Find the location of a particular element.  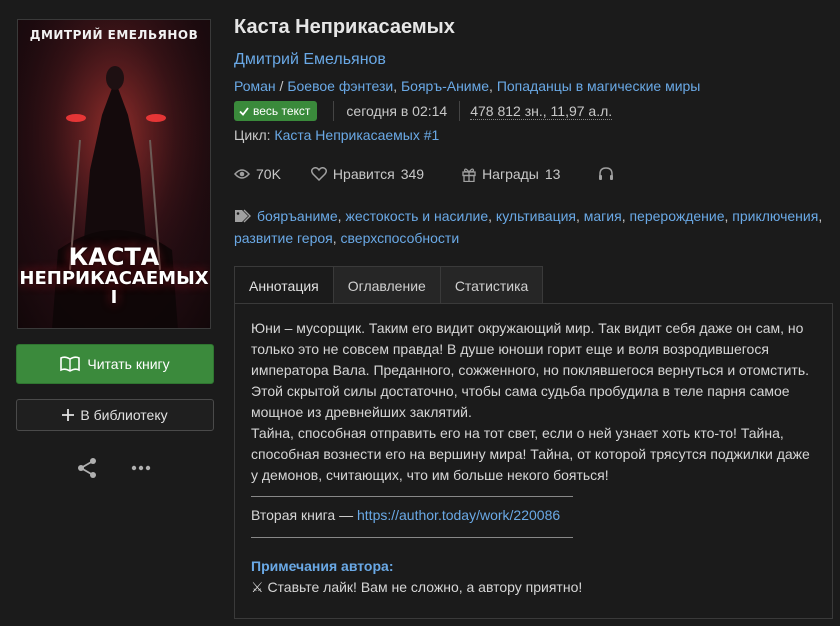

more-options-icon is located at coordinates (141, 468).